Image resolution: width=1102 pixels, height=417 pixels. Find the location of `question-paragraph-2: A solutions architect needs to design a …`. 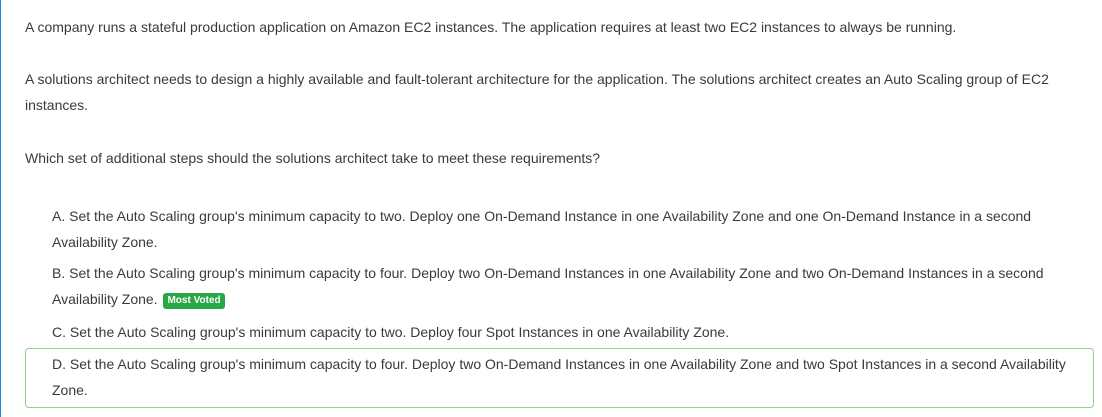

question-paragraph-2: A solutions architect needs to design a … is located at coordinates (537, 92).